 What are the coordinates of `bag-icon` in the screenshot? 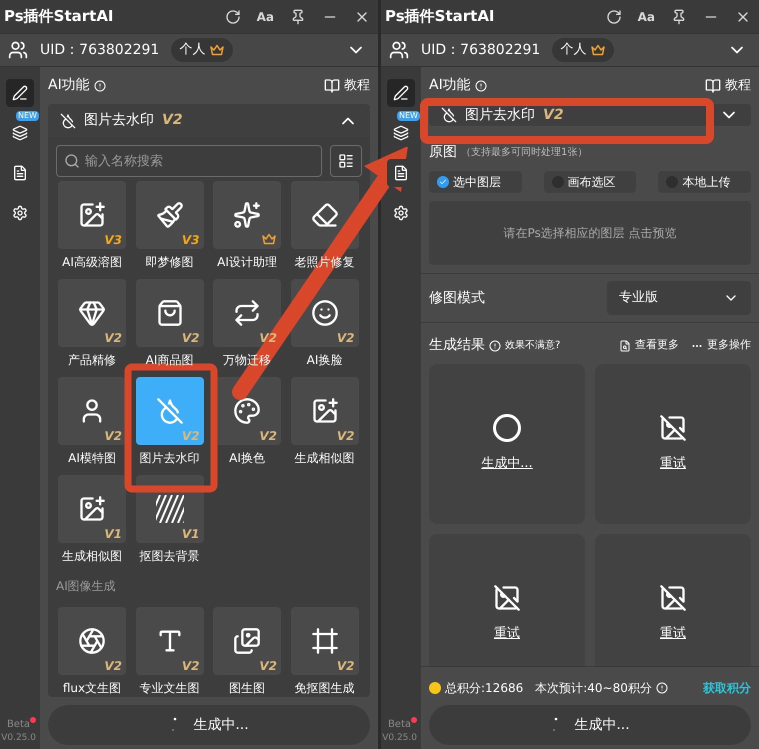 It's located at (170, 313).